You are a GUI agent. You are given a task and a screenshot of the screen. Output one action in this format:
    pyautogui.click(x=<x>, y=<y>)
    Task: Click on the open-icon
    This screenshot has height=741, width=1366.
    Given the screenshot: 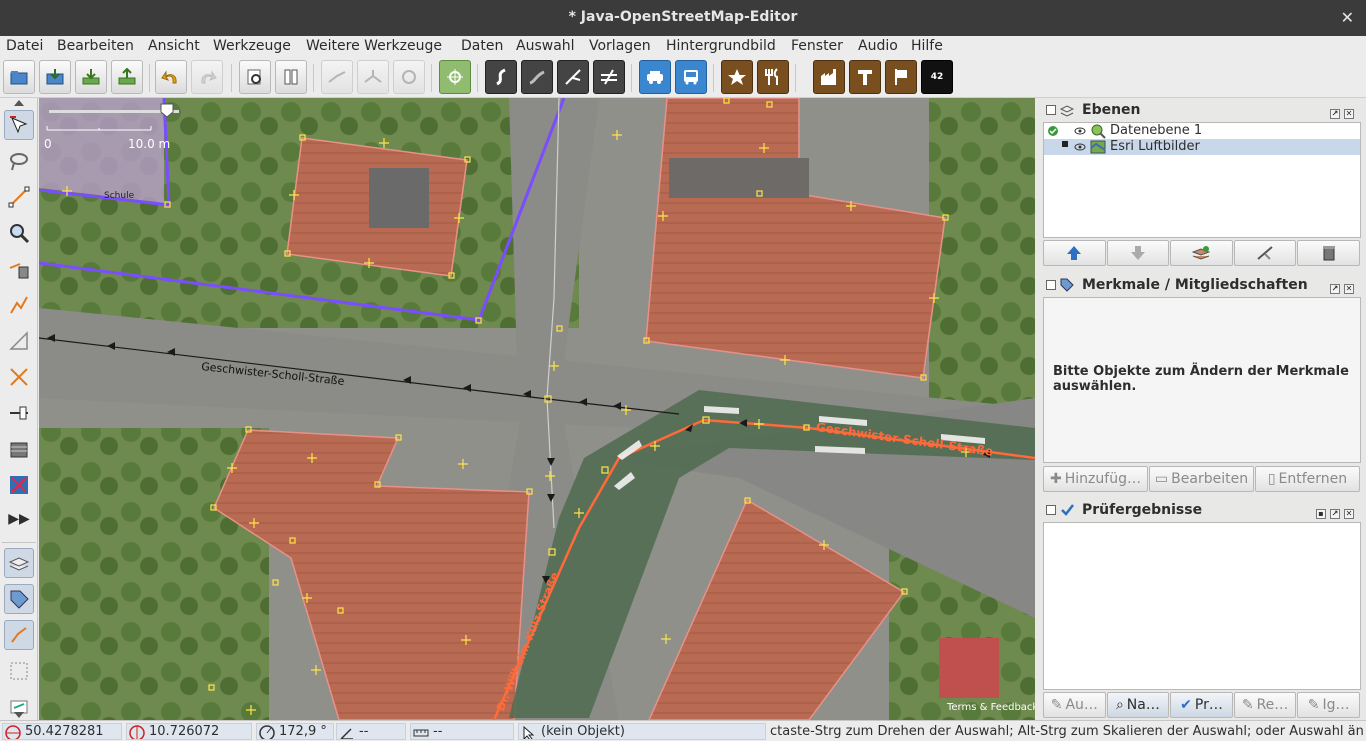 What is the action you would take?
    pyautogui.click(x=19, y=77)
    